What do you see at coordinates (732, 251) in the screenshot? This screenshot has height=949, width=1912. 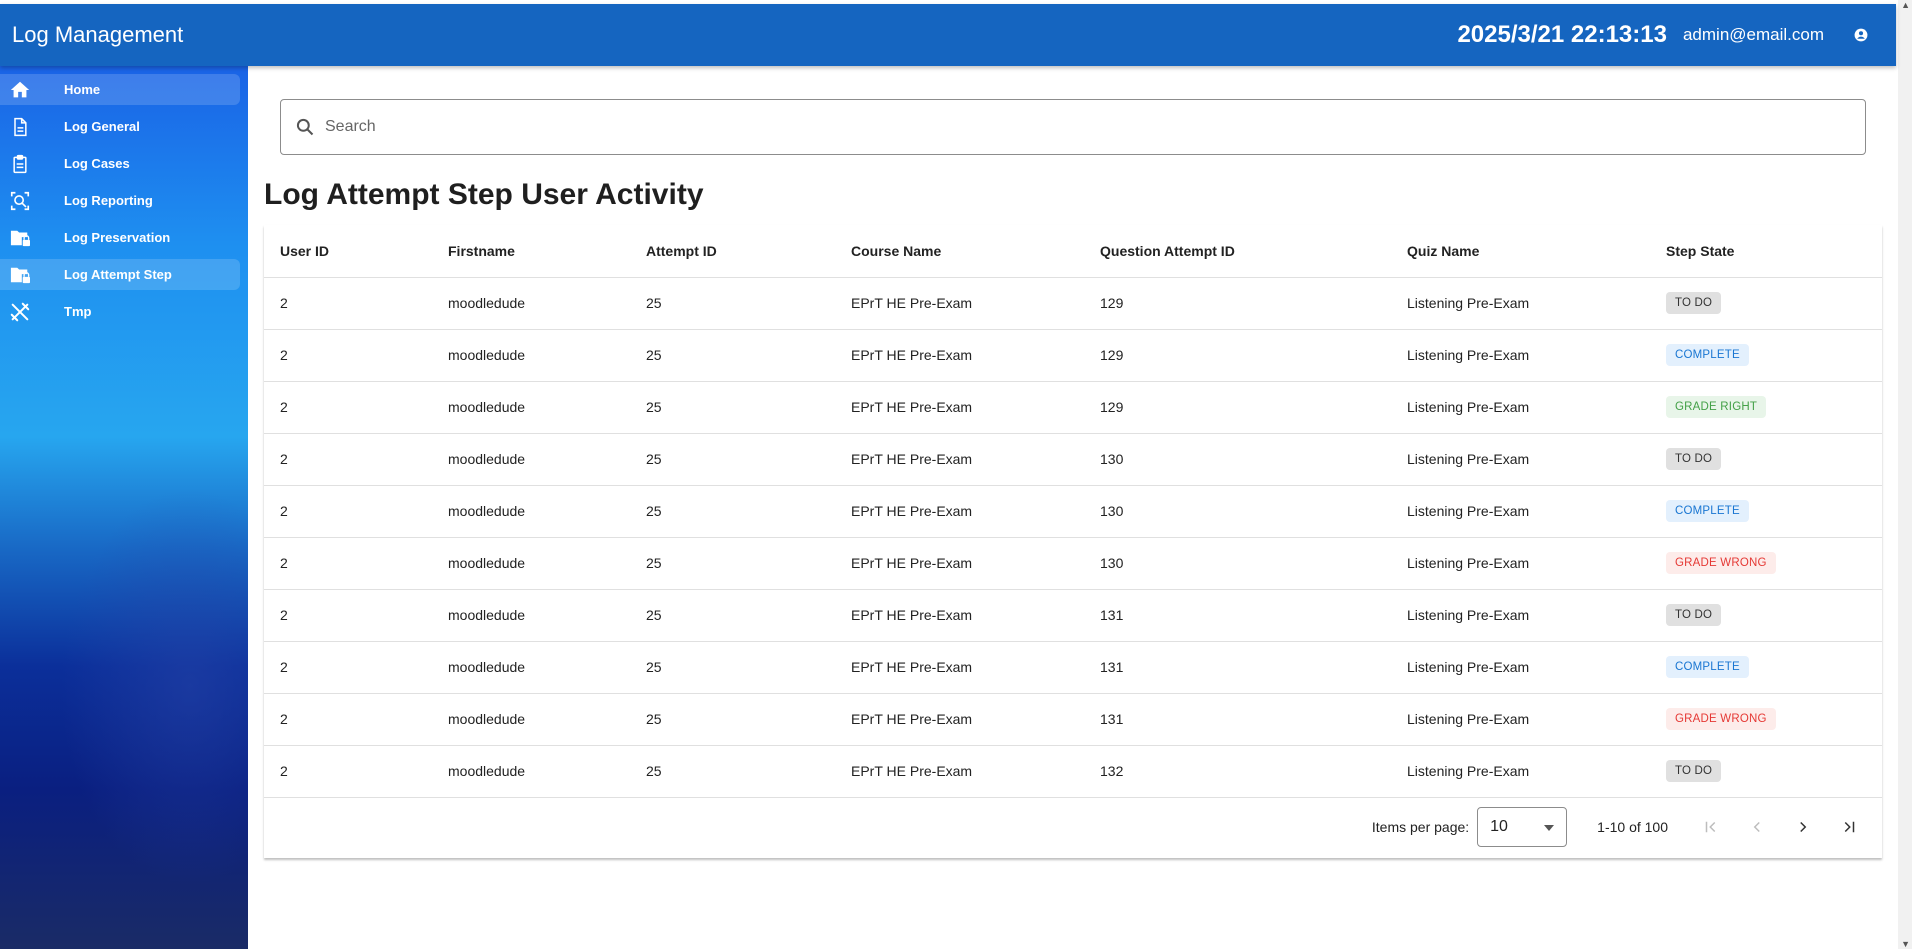 I see `column-header: Attempt ID` at bounding box center [732, 251].